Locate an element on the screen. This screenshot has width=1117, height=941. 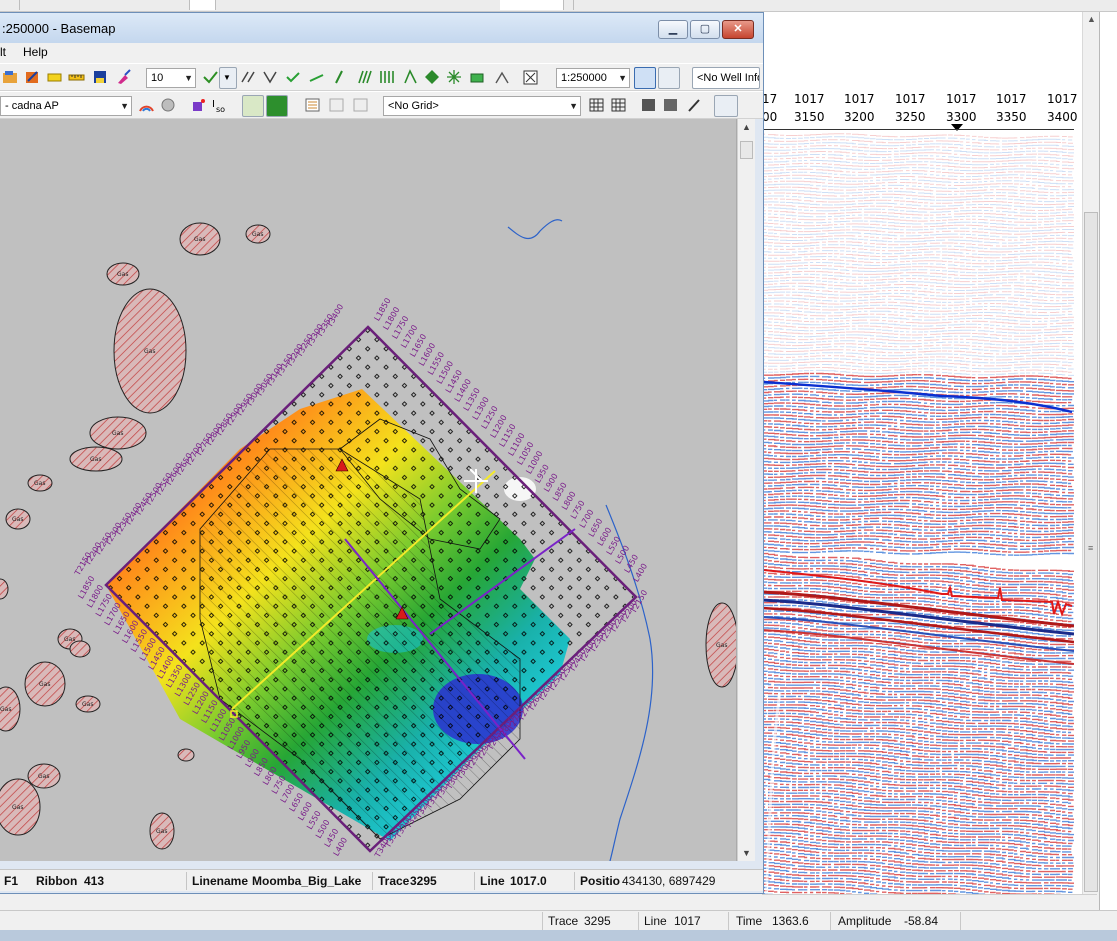
trace-header-5: 3350 is located at coordinates (1011, 117).